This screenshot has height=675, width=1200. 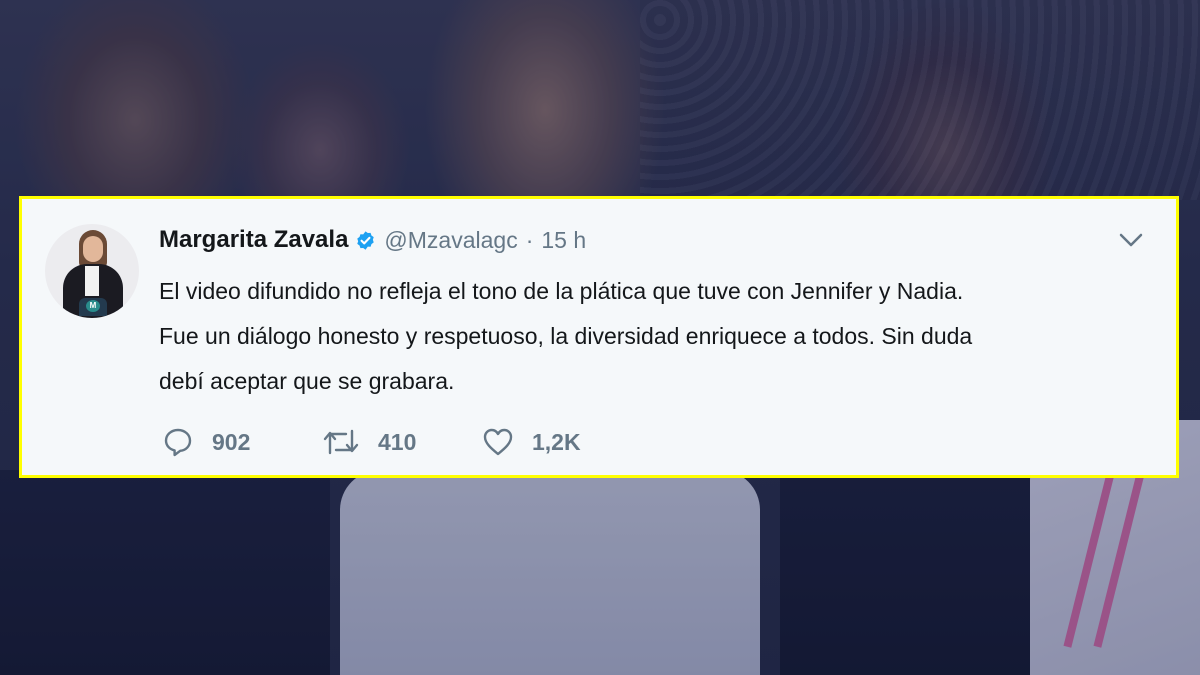 What do you see at coordinates (366, 240) in the screenshot?
I see `verified-badge-icon` at bounding box center [366, 240].